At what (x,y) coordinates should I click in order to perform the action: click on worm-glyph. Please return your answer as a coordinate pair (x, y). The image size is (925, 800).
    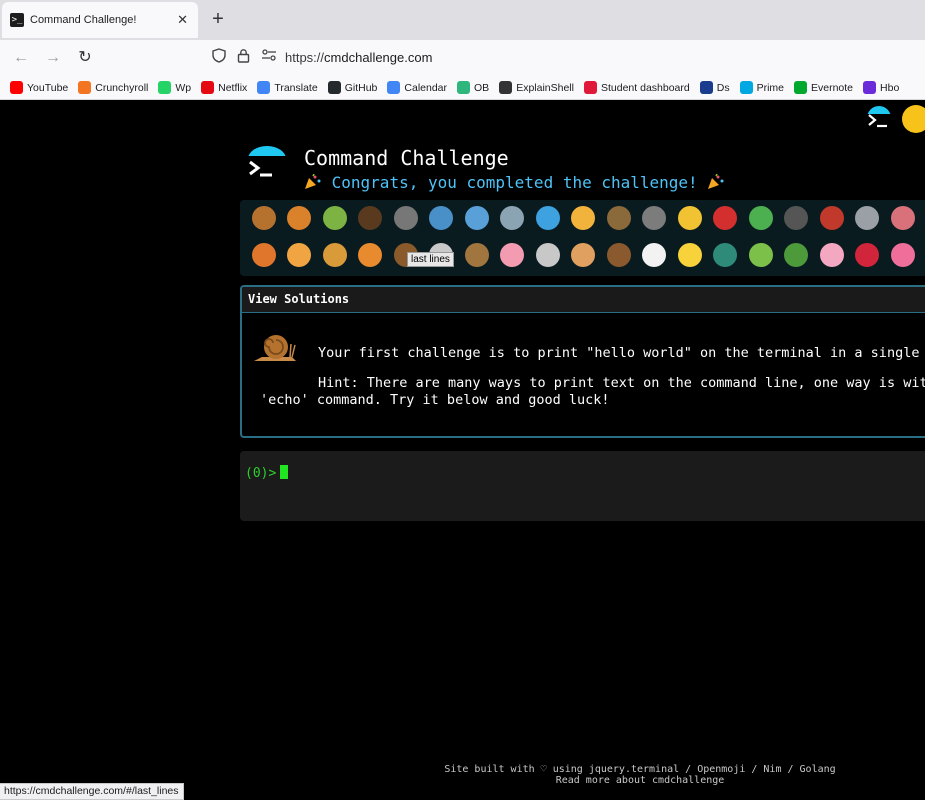
    Looking at the image, I should click on (902, 218).